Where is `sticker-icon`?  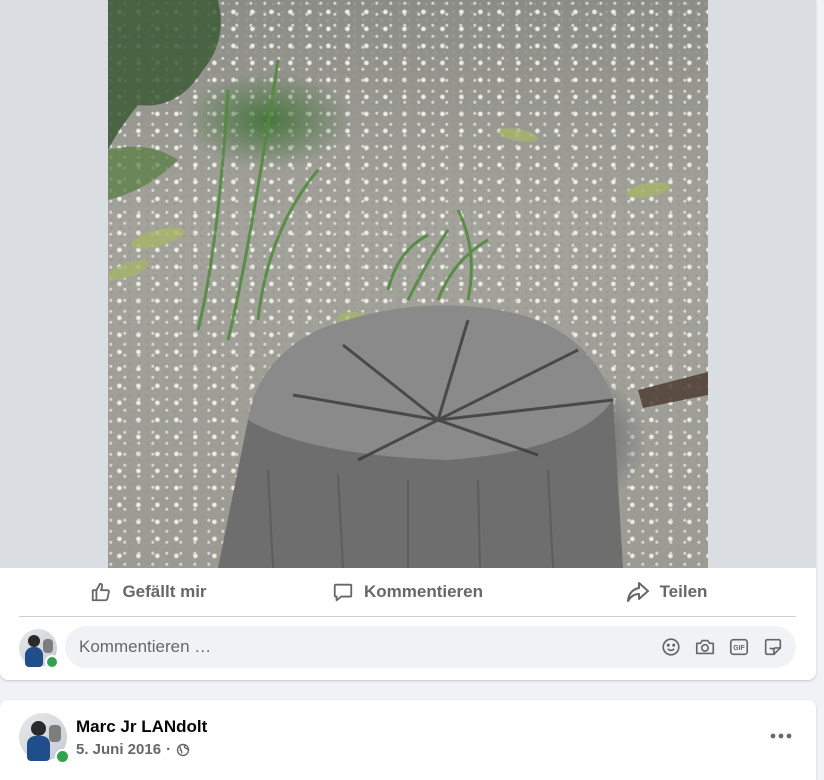
sticker-icon is located at coordinates (773, 647).